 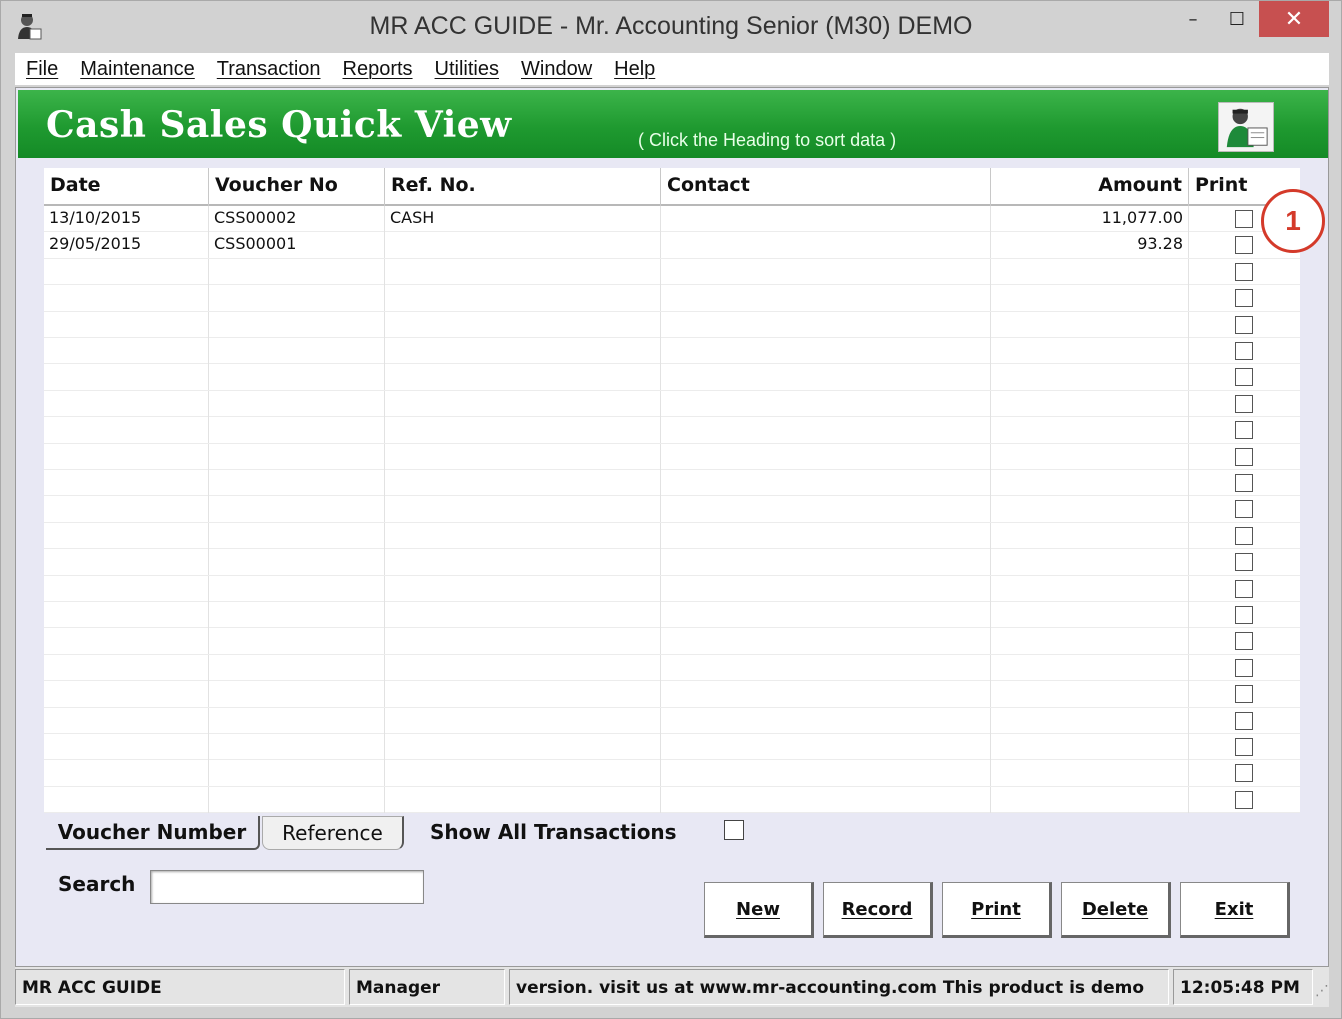 What do you see at coordinates (333, 833) in the screenshot?
I see `tab-reference: Reference` at bounding box center [333, 833].